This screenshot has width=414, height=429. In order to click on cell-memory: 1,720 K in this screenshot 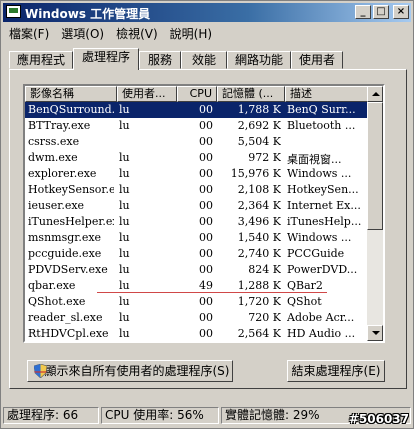, I will do `click(259, 301)`.